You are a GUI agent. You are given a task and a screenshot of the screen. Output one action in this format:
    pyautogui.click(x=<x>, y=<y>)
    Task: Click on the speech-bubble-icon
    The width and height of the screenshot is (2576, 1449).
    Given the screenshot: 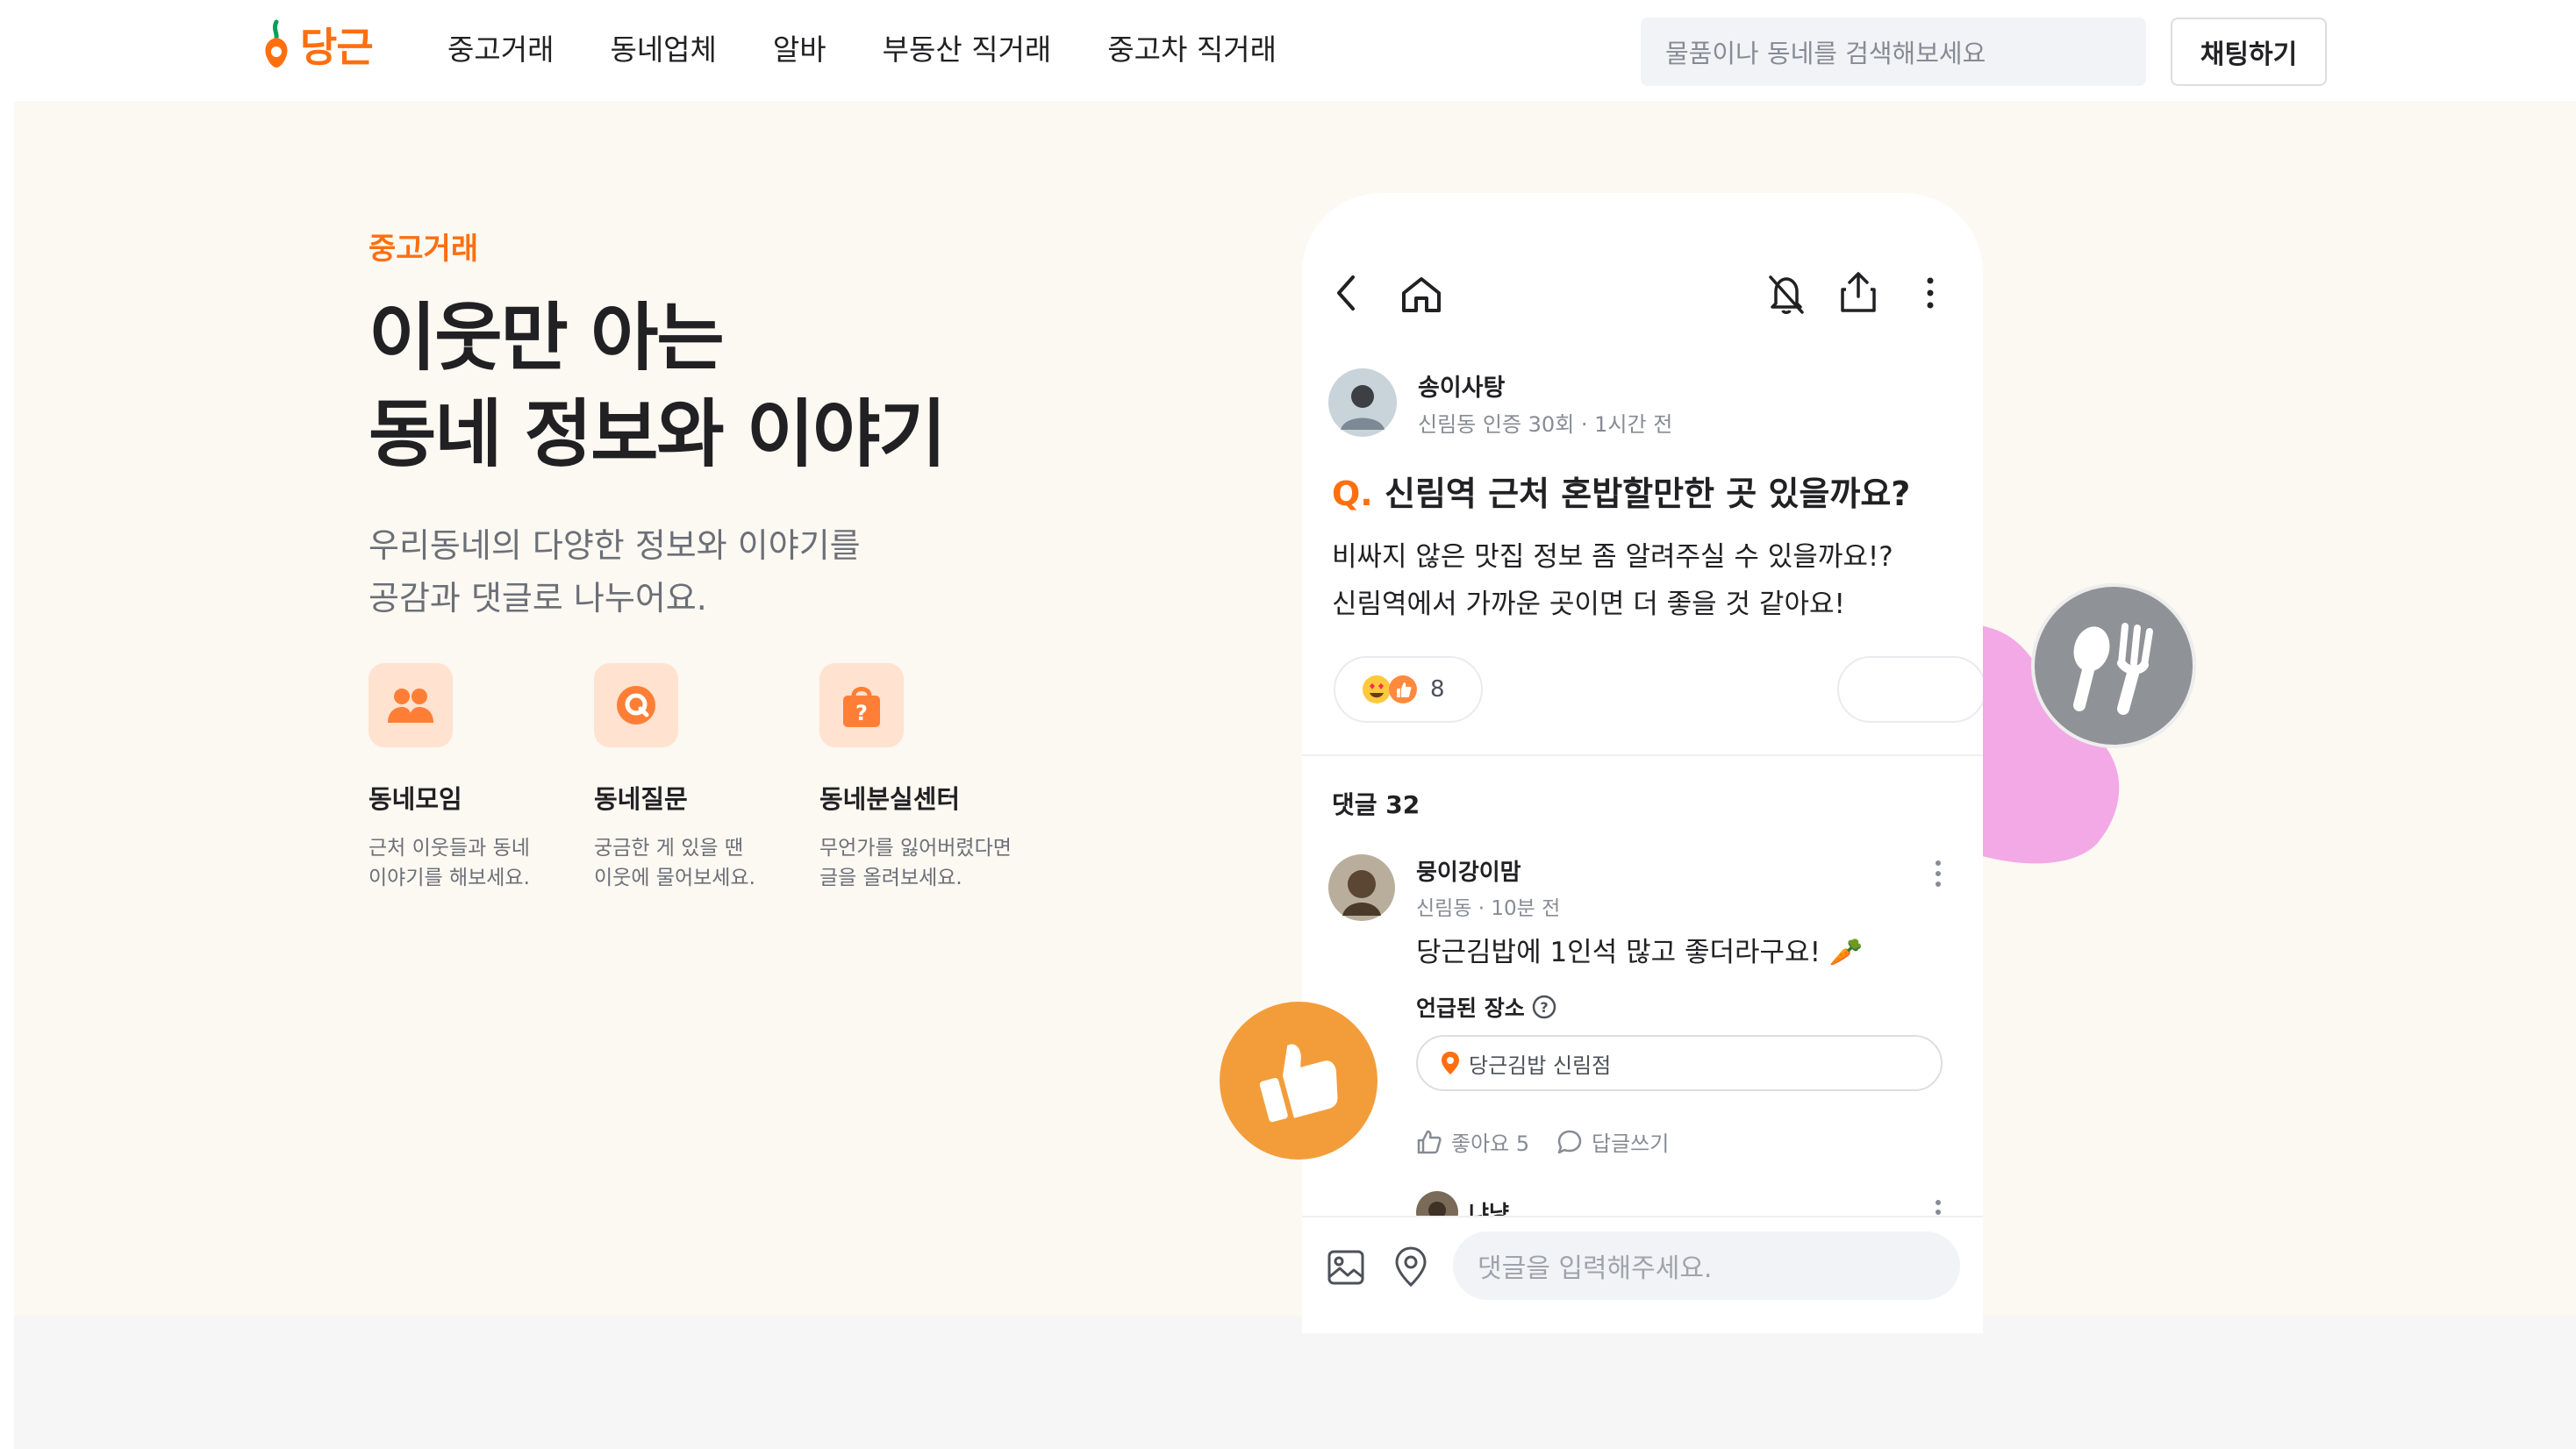 What is the action you would take?
    pyautogui.click(x=1569, y=1141)
    